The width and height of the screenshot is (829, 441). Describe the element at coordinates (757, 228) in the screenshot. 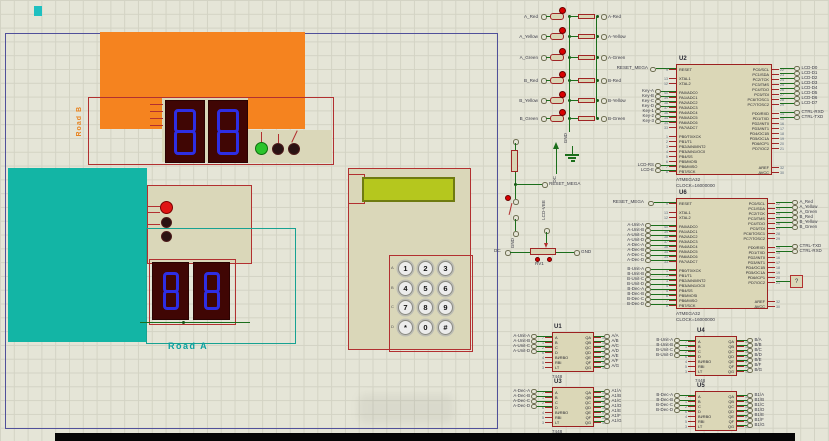

I see `pin-name: PC5/TDI` at that location.